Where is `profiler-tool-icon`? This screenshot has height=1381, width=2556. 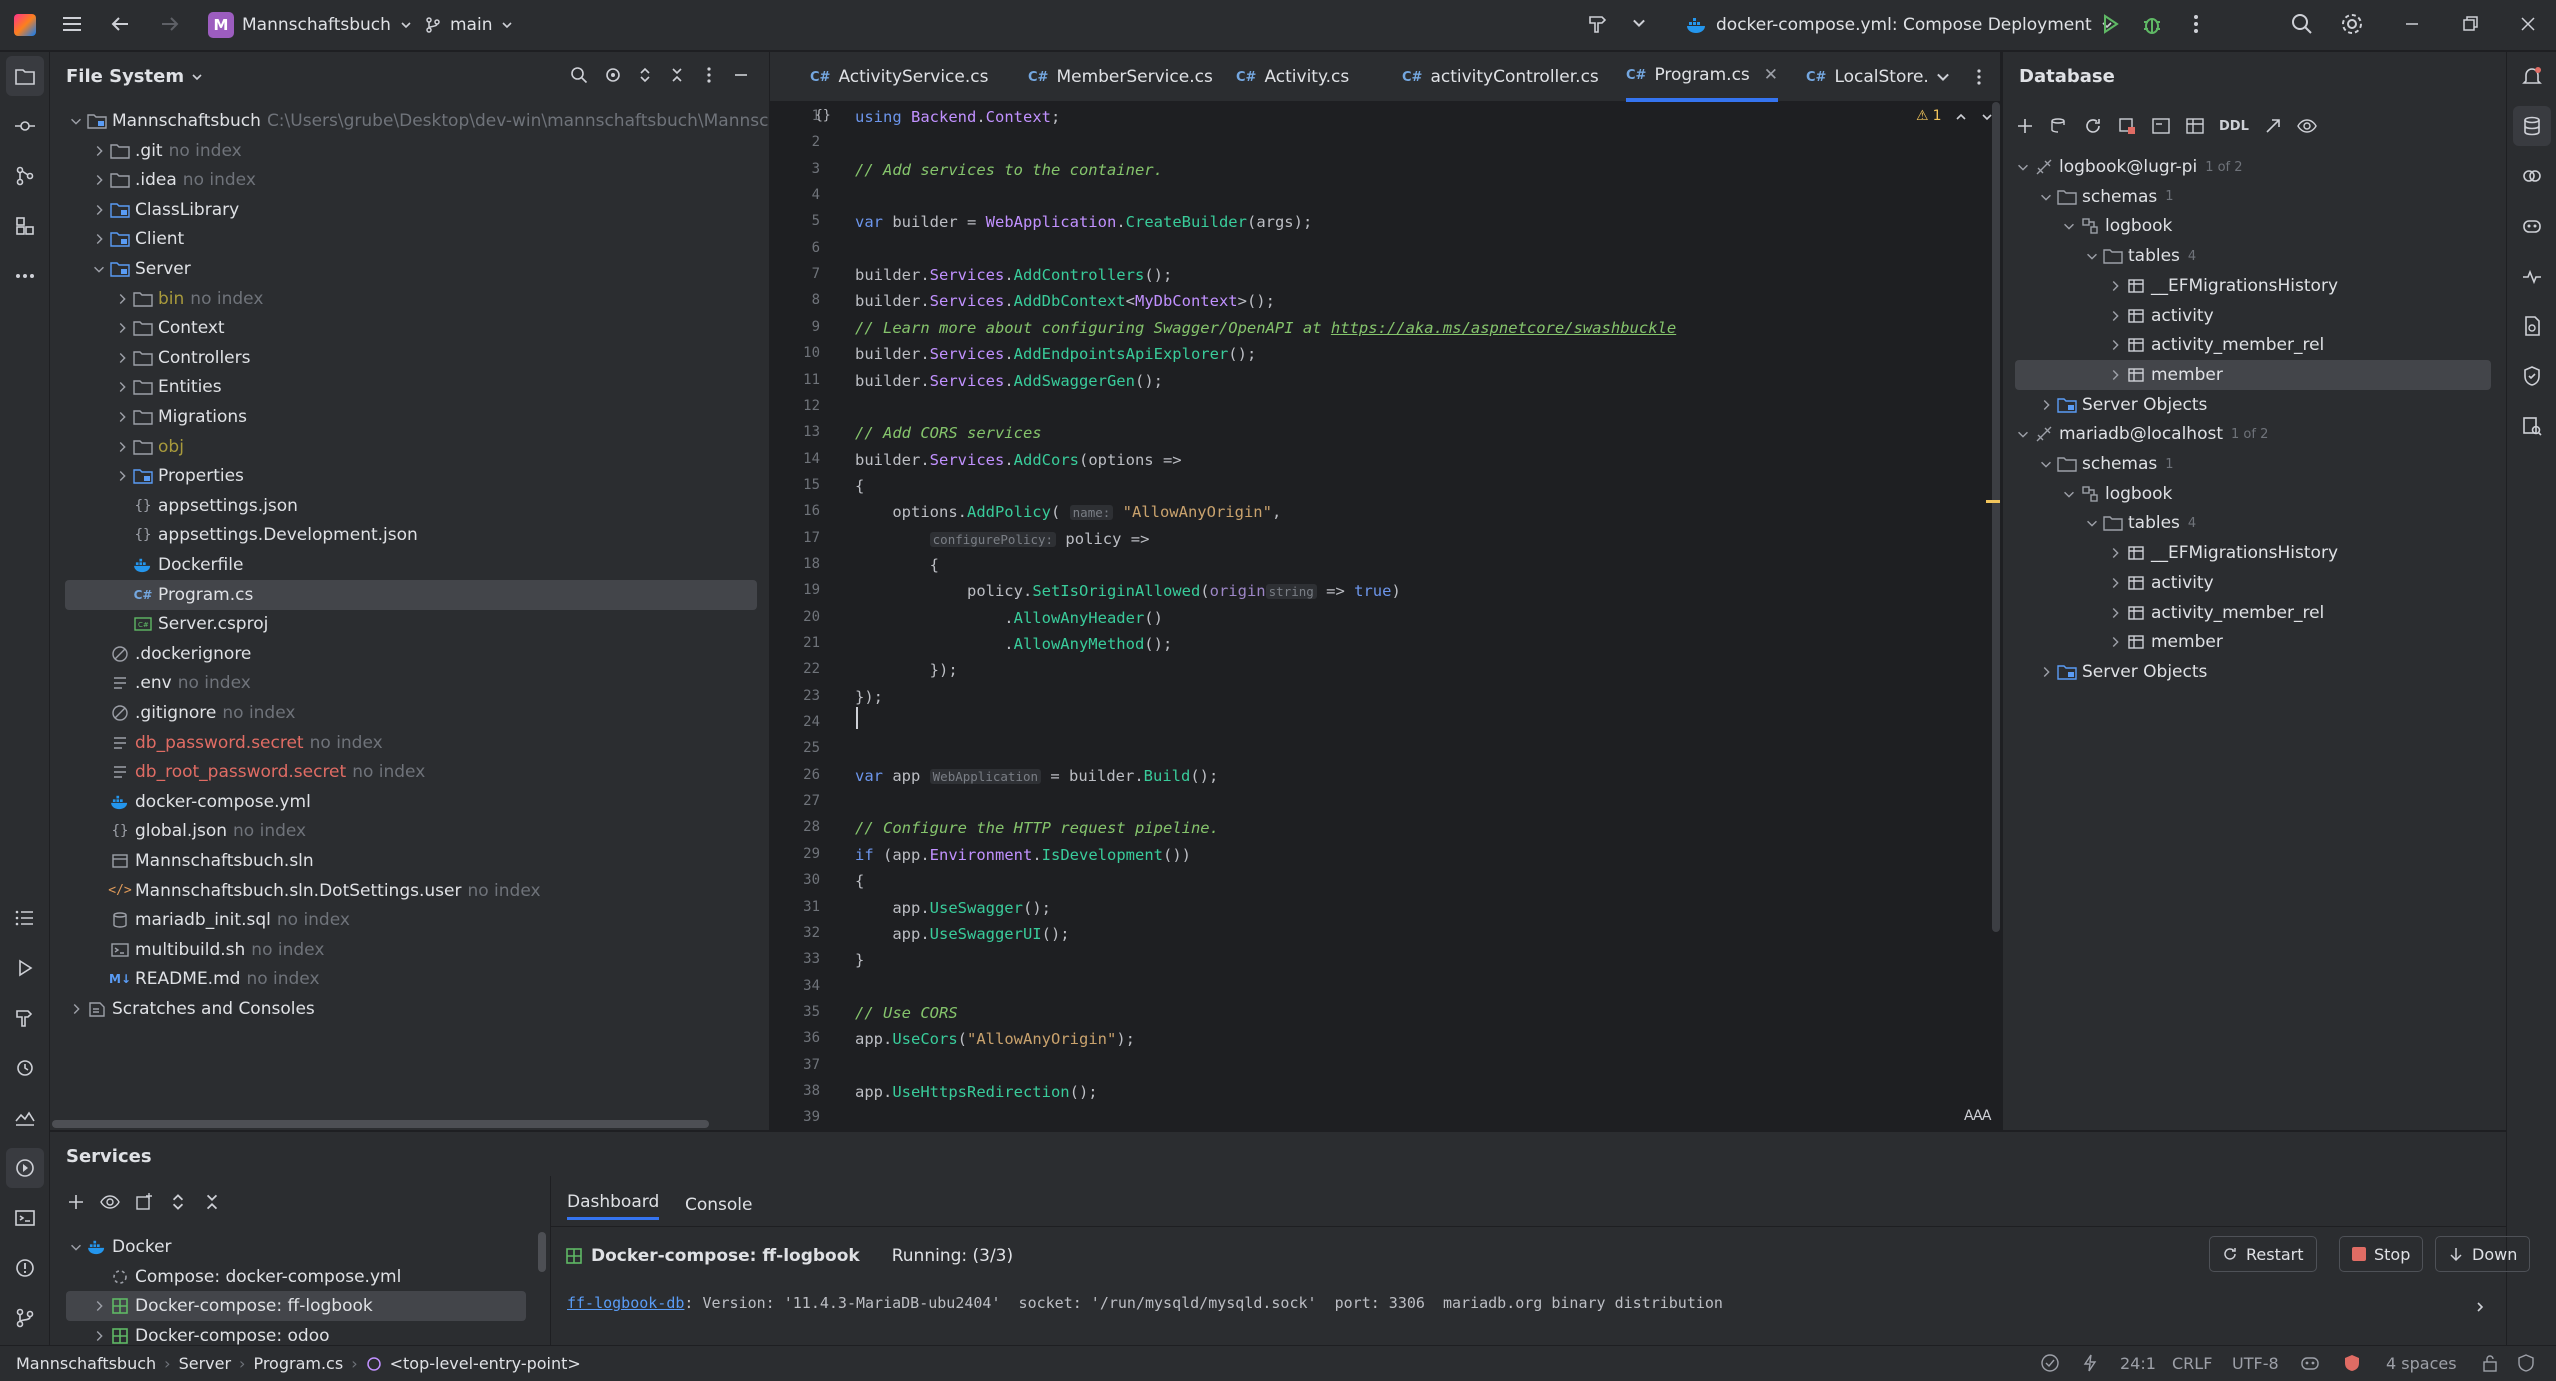
profiler-tool-icon is located at coordinates (24, 1118).